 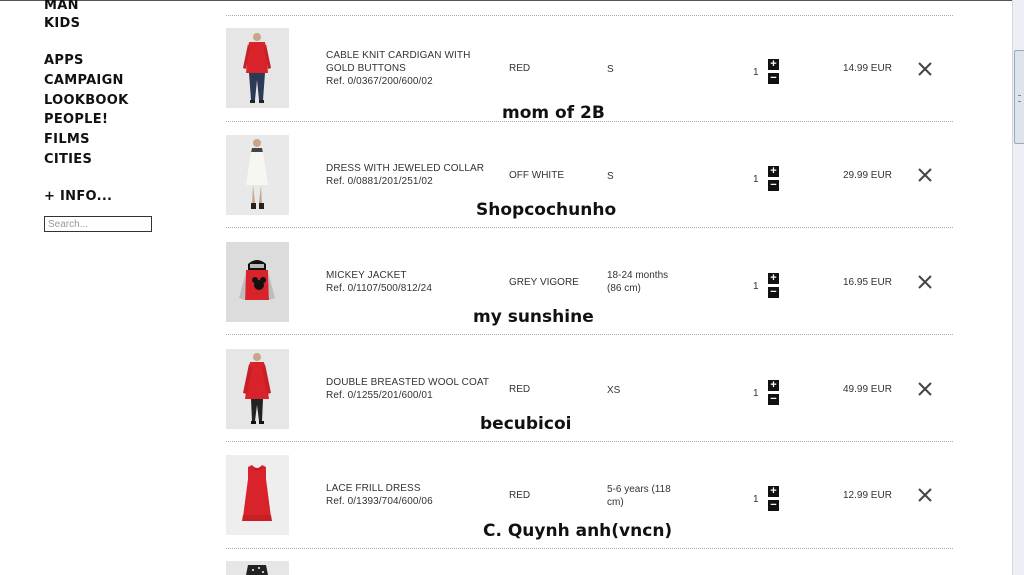 I want to click on product-size: 5-6 years (118 cm), so click(x=639, y=496).